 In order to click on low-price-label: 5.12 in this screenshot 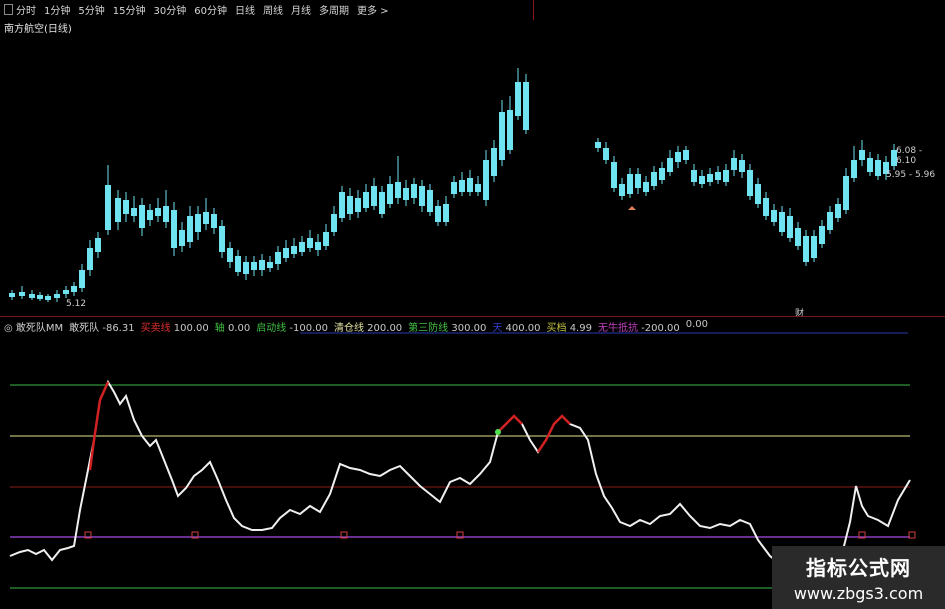, I will do `click(76, 304)`.